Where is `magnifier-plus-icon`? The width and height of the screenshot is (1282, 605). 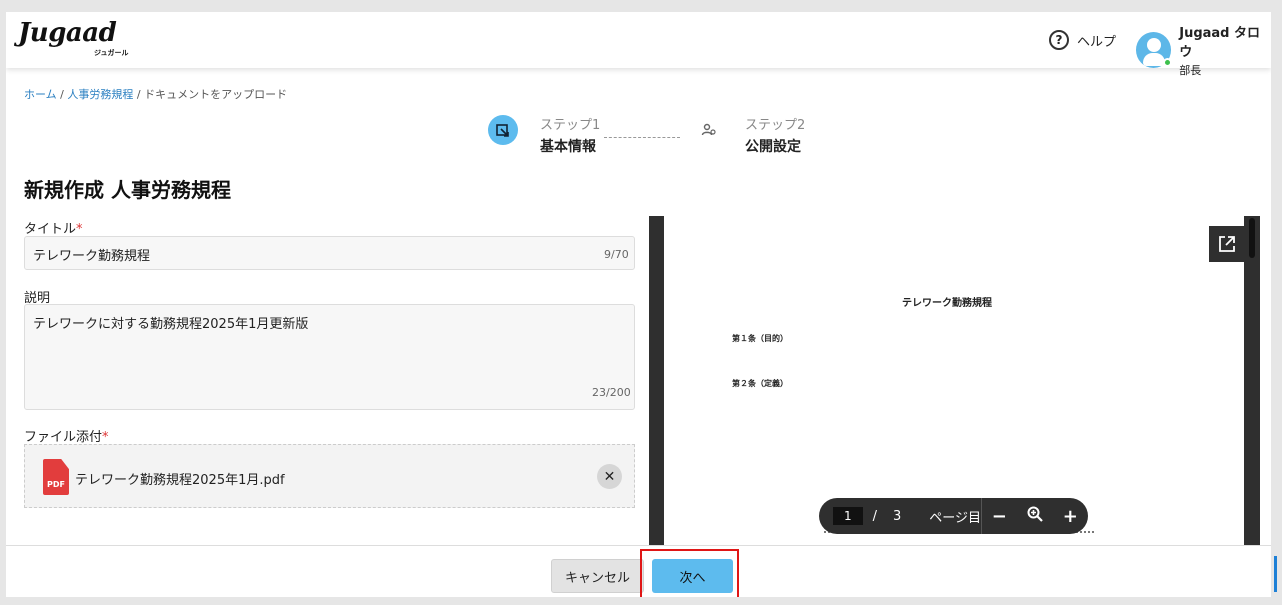
magnifier-plus-icon is located at coordinates (1035, 514).